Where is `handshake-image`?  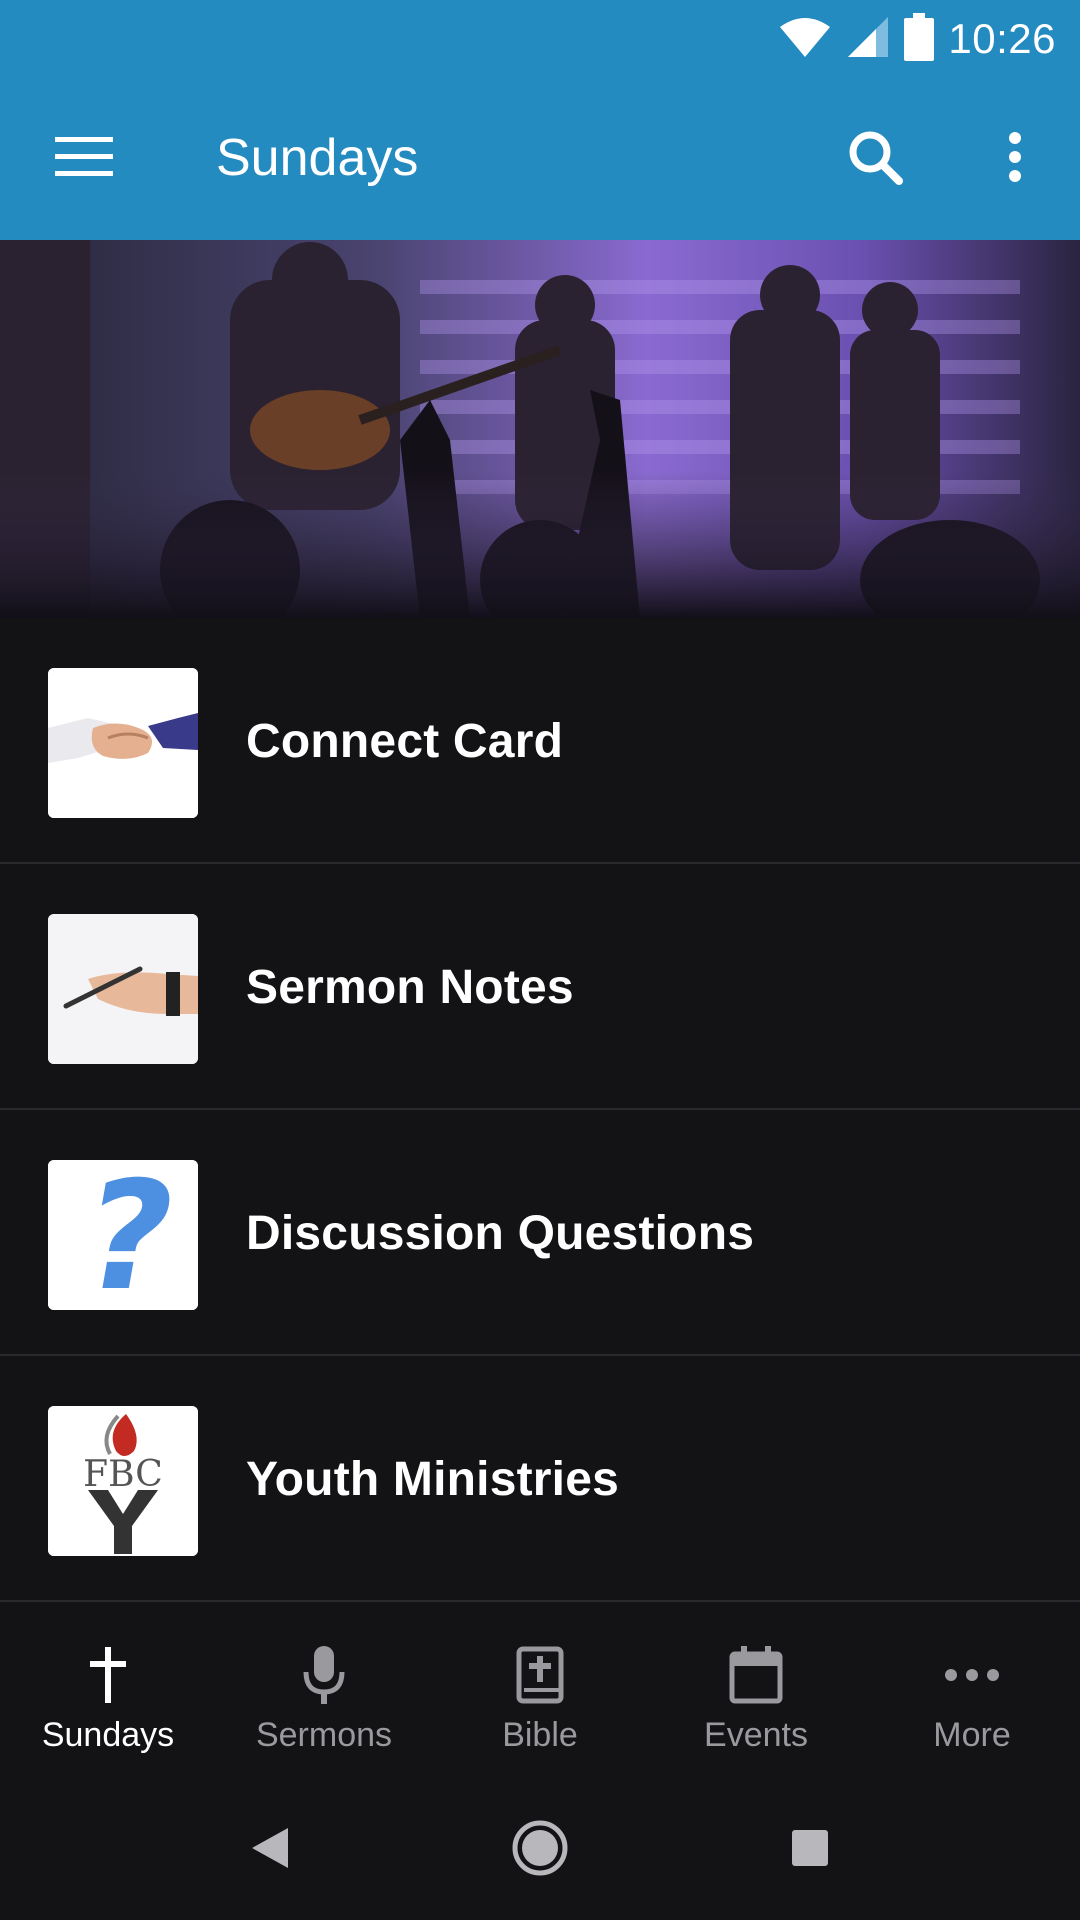
handshake-image is located at coordinates (123, 743).